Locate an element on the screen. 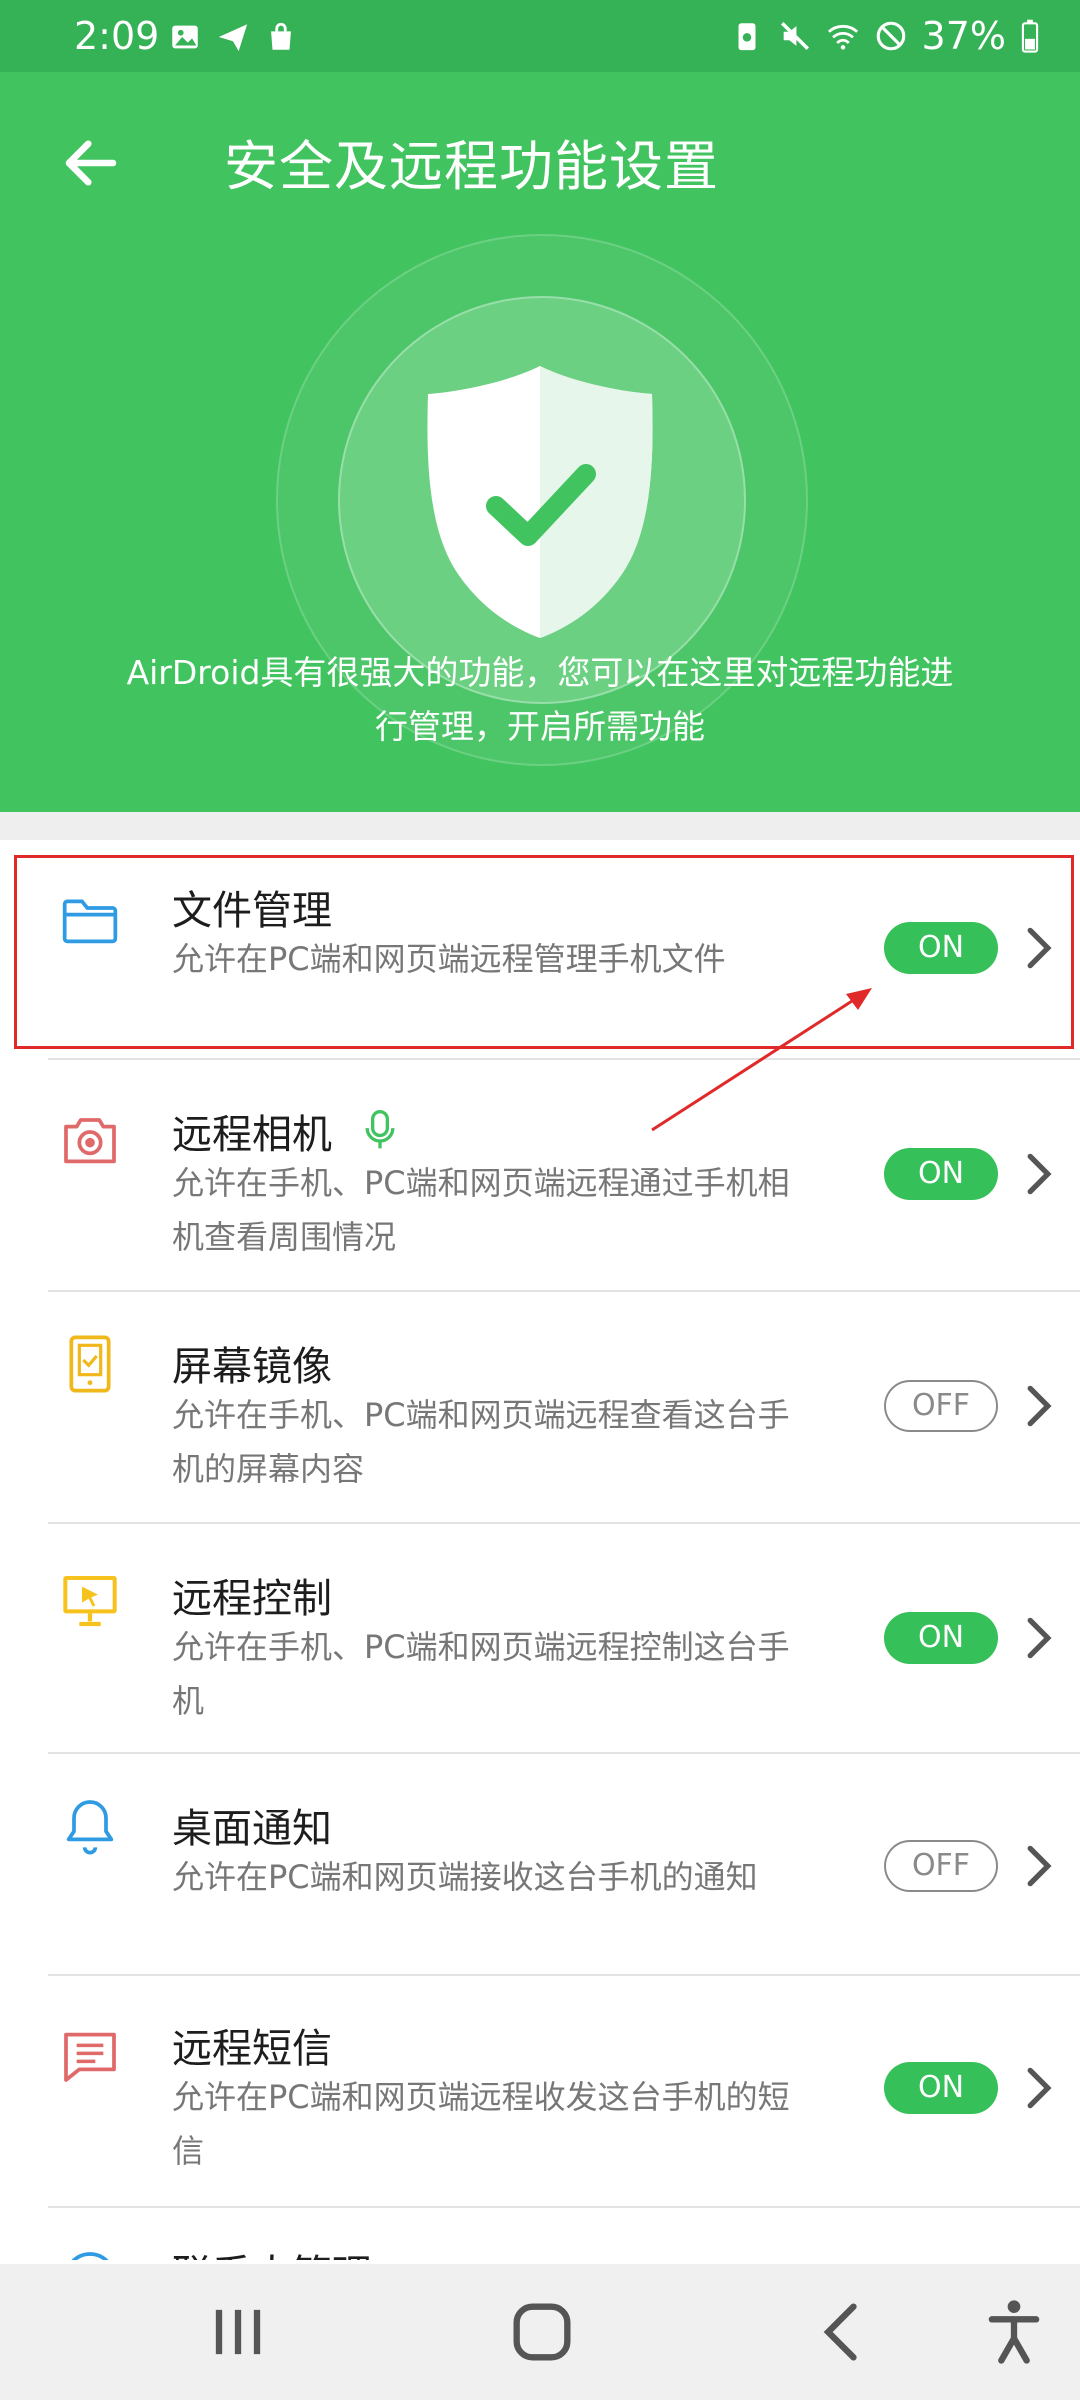 The height and width of the screenshot is (2400, 1080). status-bar: 2:09 37% is located at coordinates (540, 36).